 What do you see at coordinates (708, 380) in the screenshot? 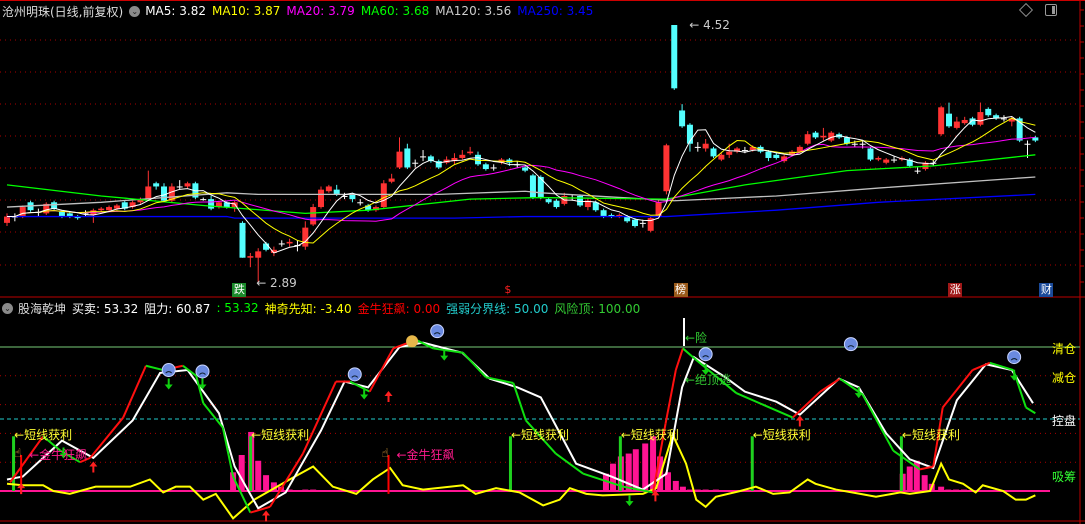
I see `escape-label: ←绝顶逃` at bounding box center [708, 380].